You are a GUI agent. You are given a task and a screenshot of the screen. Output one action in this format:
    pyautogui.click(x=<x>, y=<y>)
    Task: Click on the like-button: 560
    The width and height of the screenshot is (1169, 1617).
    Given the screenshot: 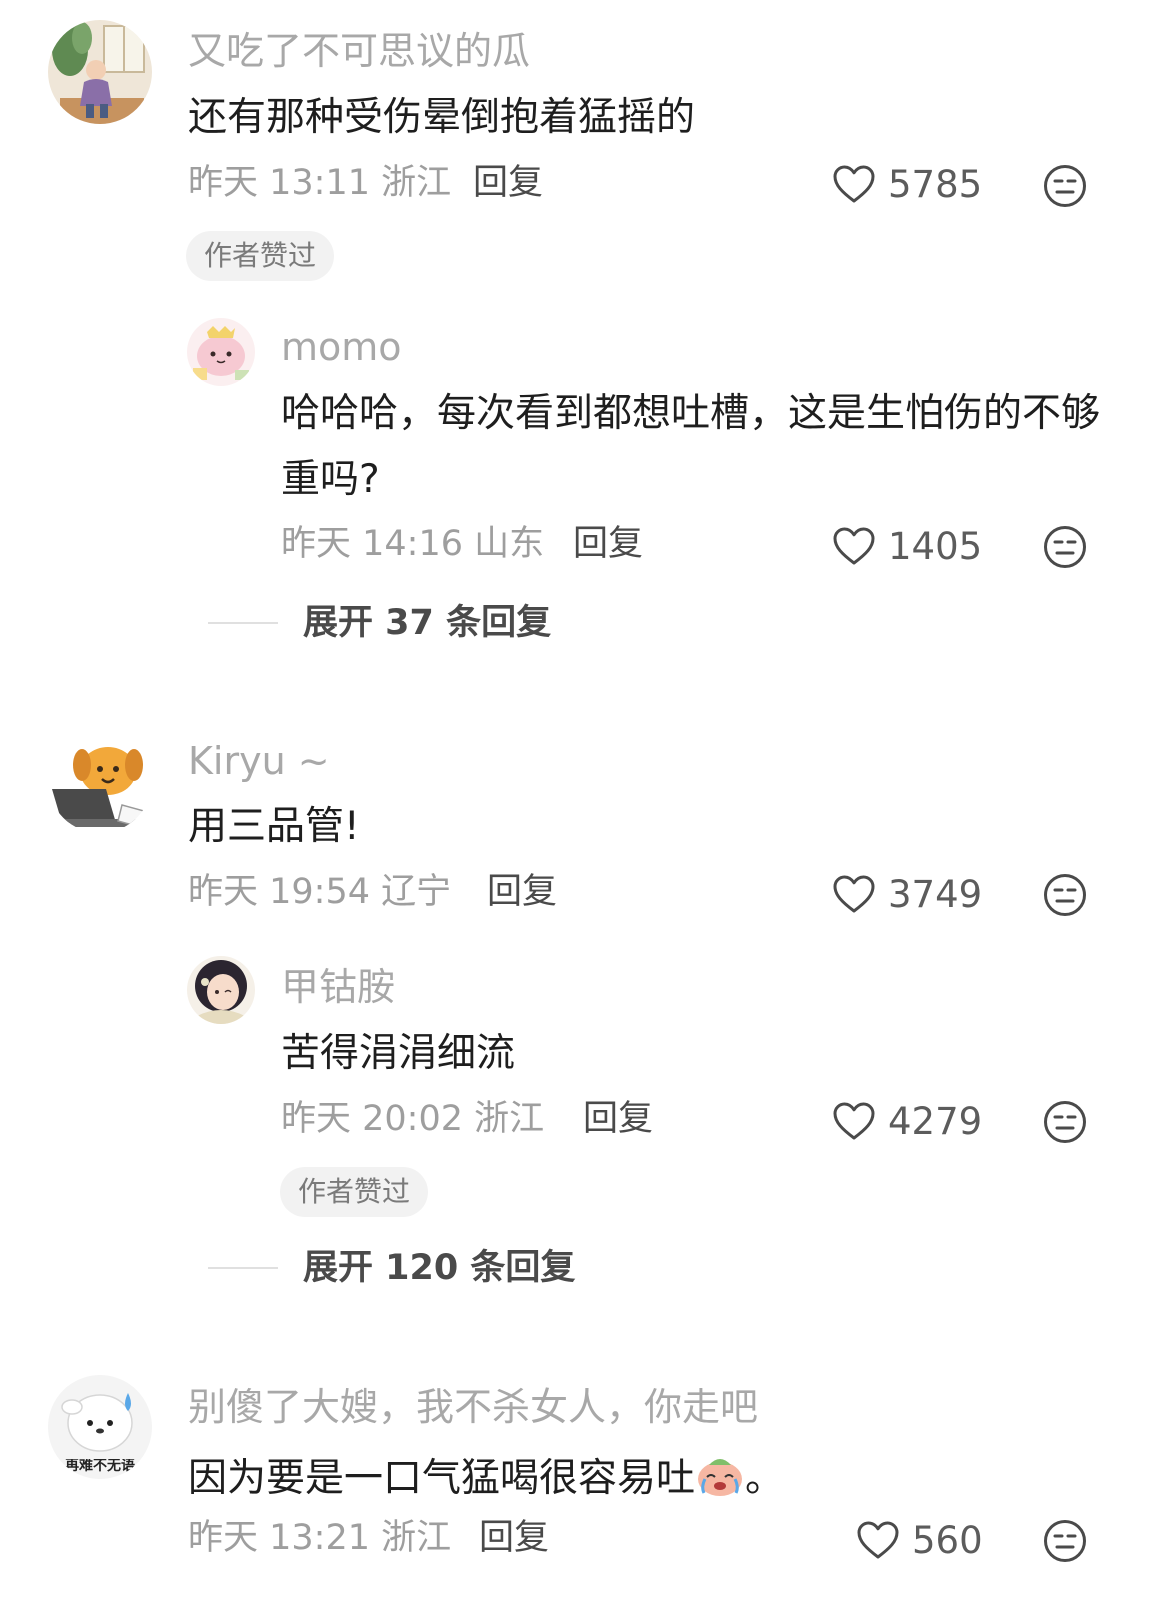 What is the action you would take?
    pyautogui.click(x=919, y=1540)
    